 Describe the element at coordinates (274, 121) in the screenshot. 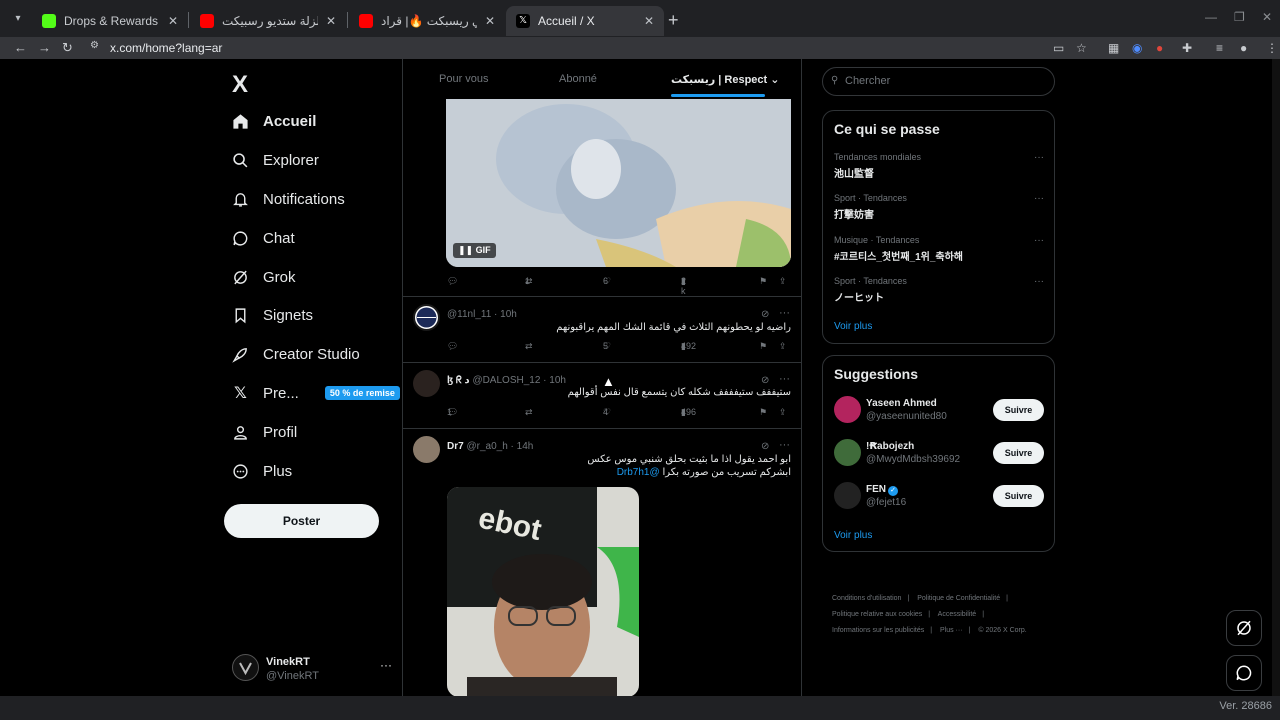

I see `nav-item-home: Accueil` at that location.